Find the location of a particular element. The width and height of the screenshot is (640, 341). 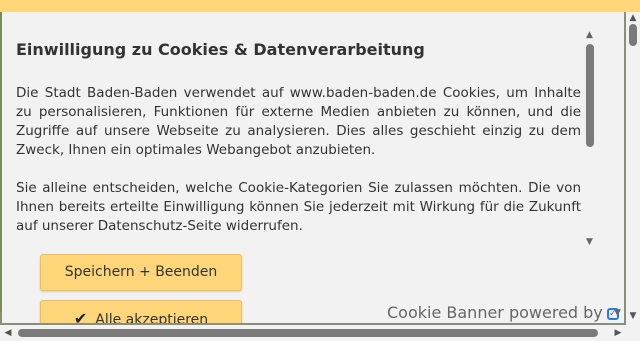

content-scroll-thumb is located at coordinates (590, 95).